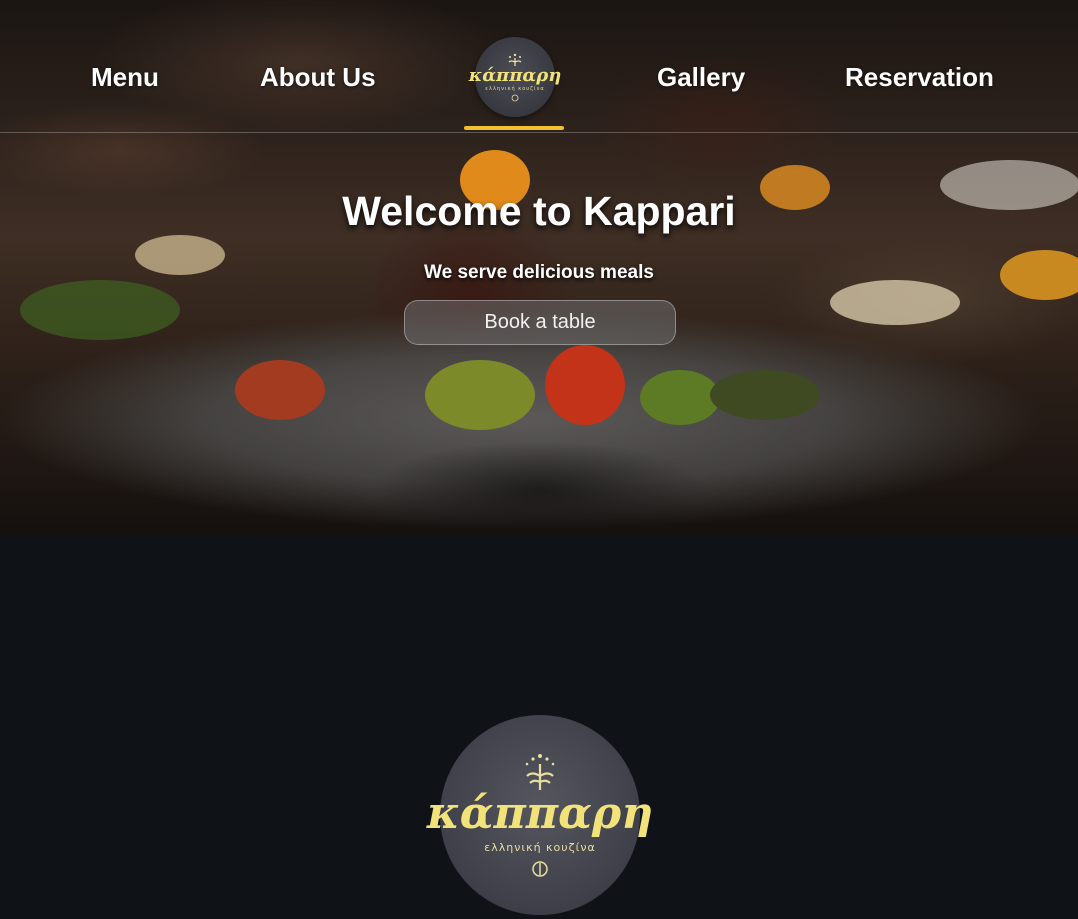 The height and width of the screenshot is (919, 1078). I want to click on active-nav-indicator, so click(514, 128).